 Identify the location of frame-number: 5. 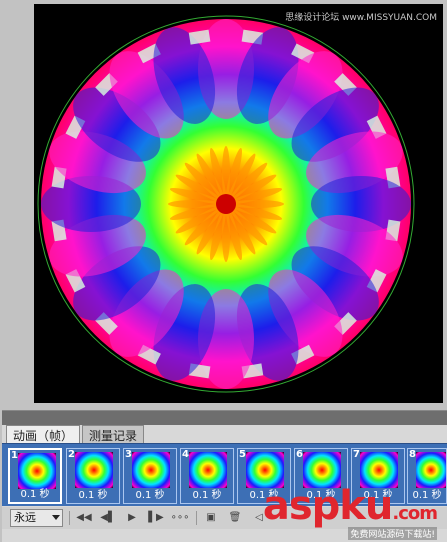
(242, 454).